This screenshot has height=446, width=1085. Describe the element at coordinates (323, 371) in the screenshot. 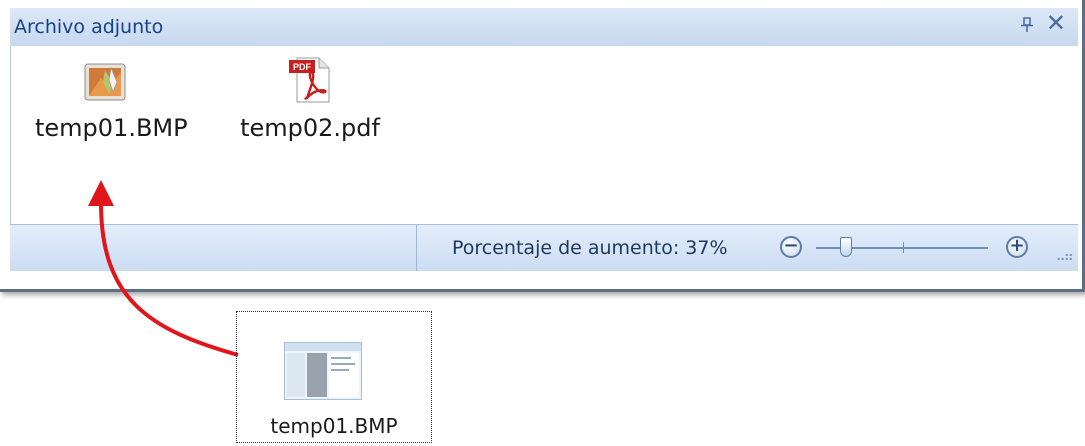

I see `window-thumbnail-icon` at that location.